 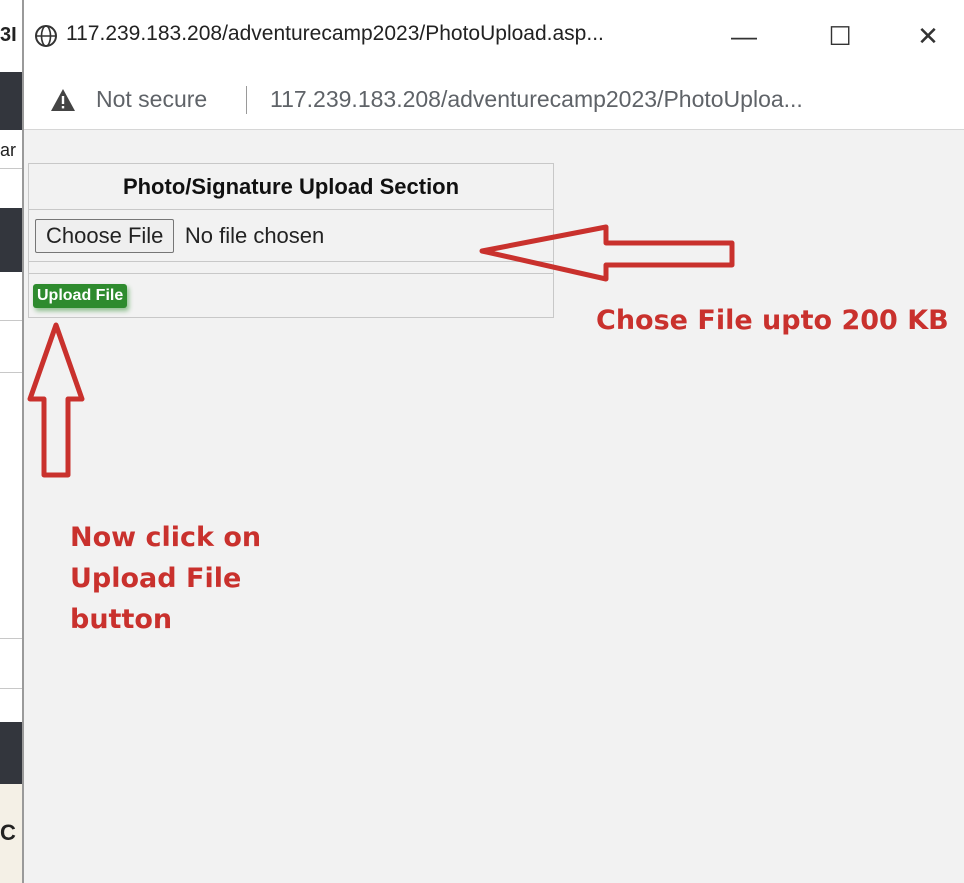 What do you see at coordinates (291, 186) in the screenshot?
I see `upload-section-title: Photo/Signature Upload Section` at bounding box center [291, 186].